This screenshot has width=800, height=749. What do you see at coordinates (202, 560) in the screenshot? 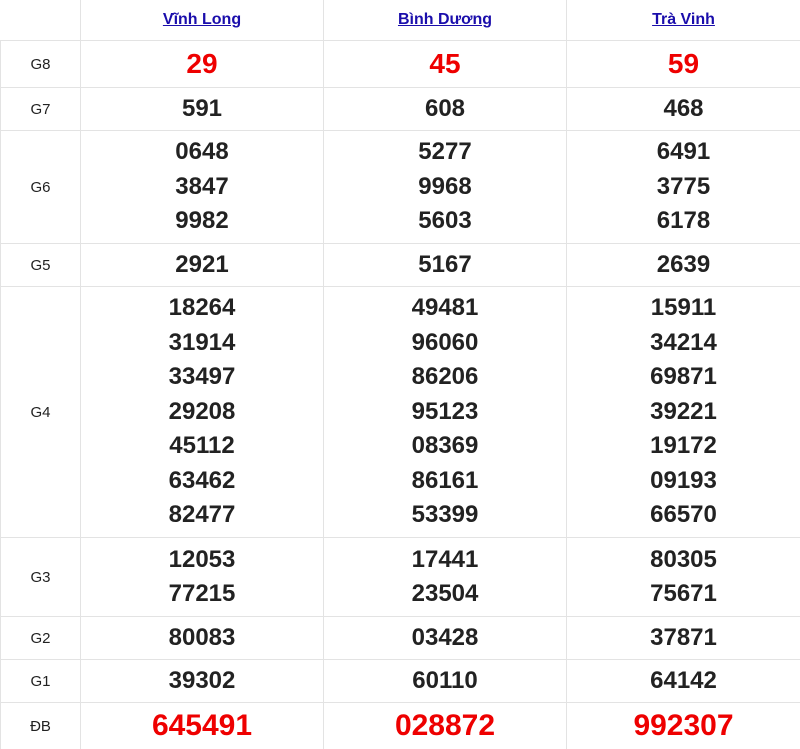
I see `prize-number: 12053` at bounding box center [202, 560].